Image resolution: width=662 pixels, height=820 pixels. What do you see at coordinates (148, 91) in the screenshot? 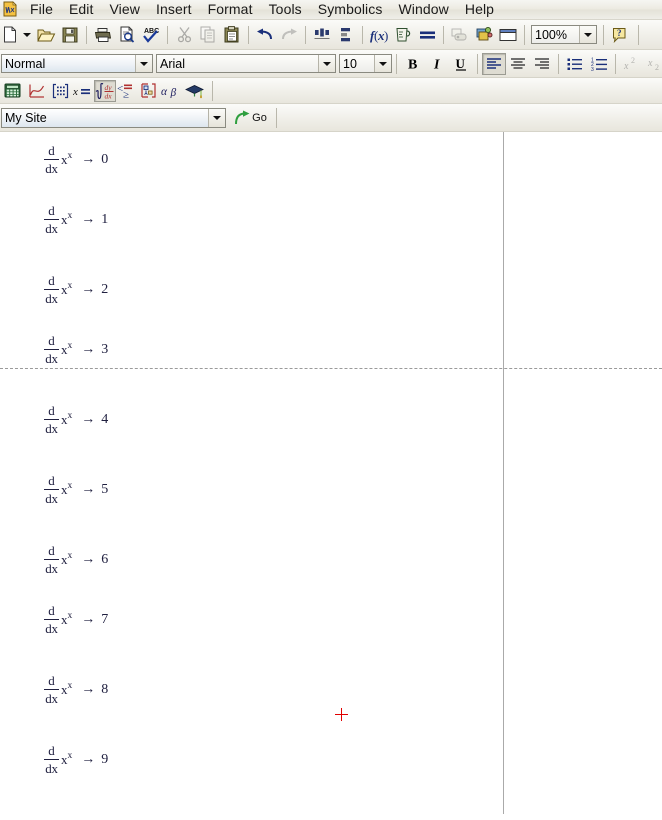
I see `programming-toolbar-button` at bounding box center [148, 91].